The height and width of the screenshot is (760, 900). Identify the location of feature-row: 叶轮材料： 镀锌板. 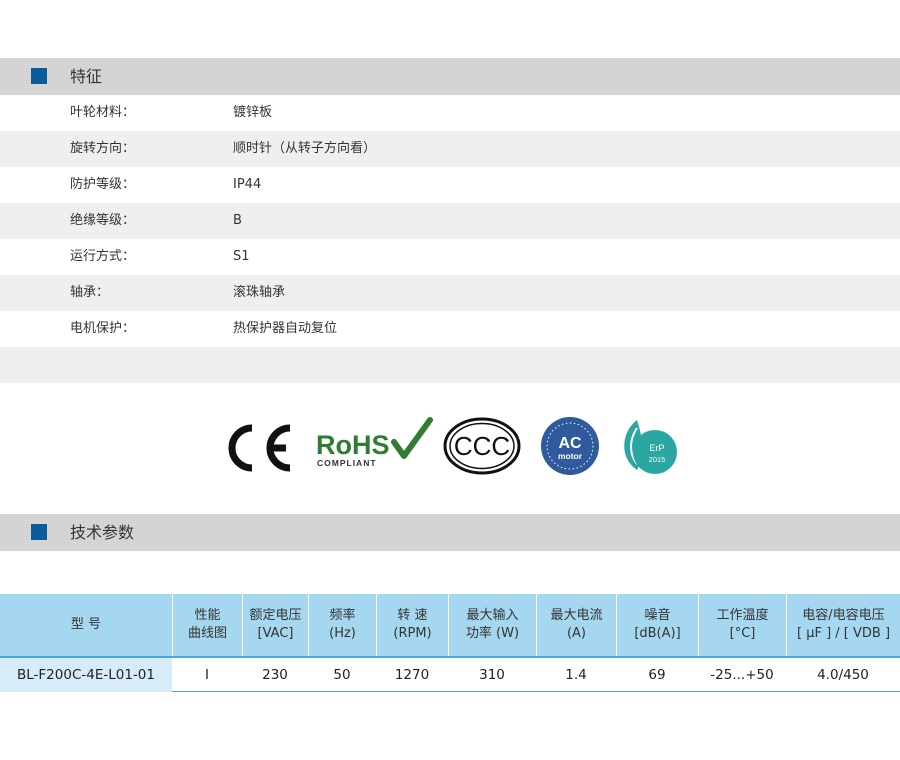
(450, 113).